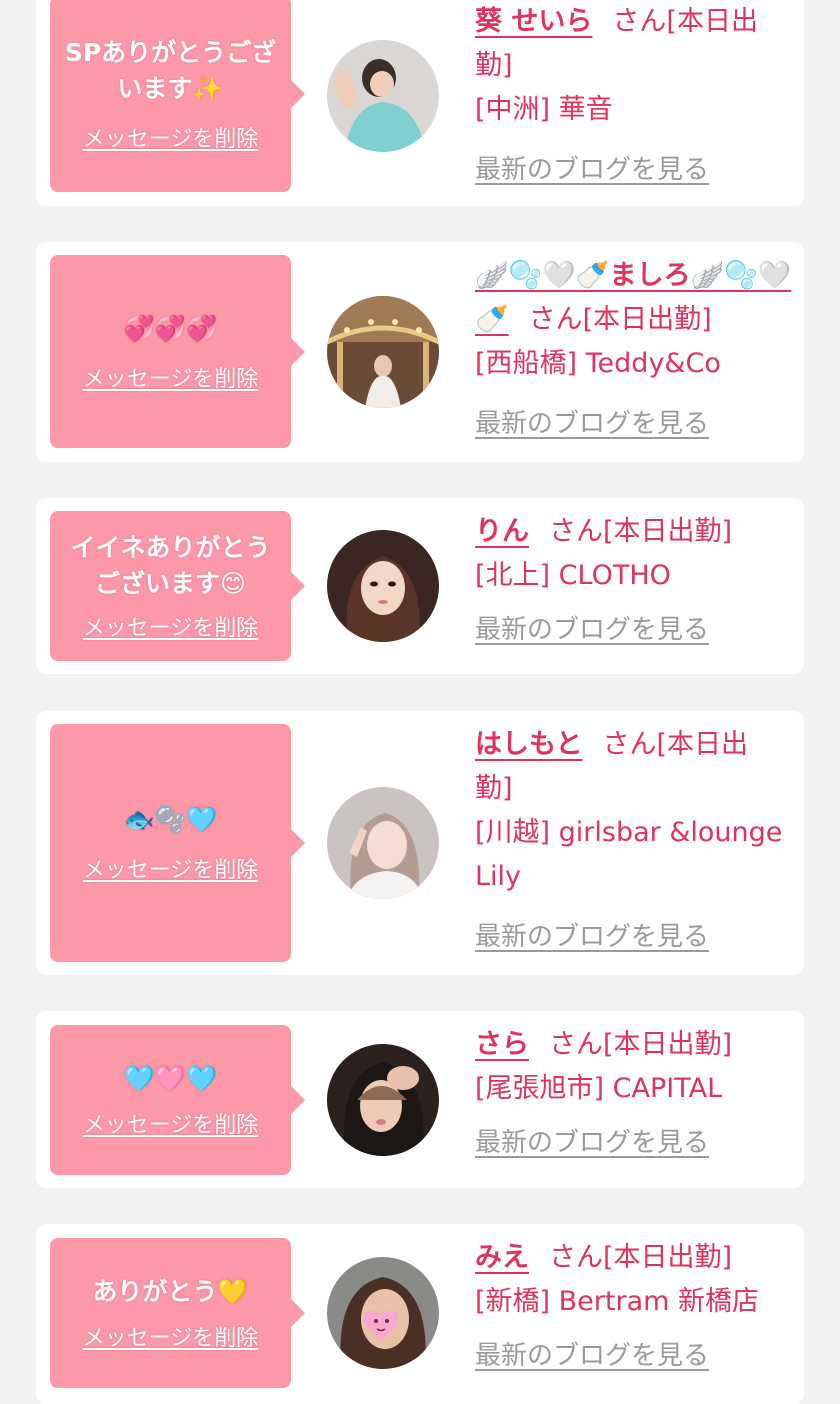 This screenshot has height=1404, width=840. Describe the element at coordinates (502, 1257) in the screenshot. I see `girl-name-link: みえ` at that location.